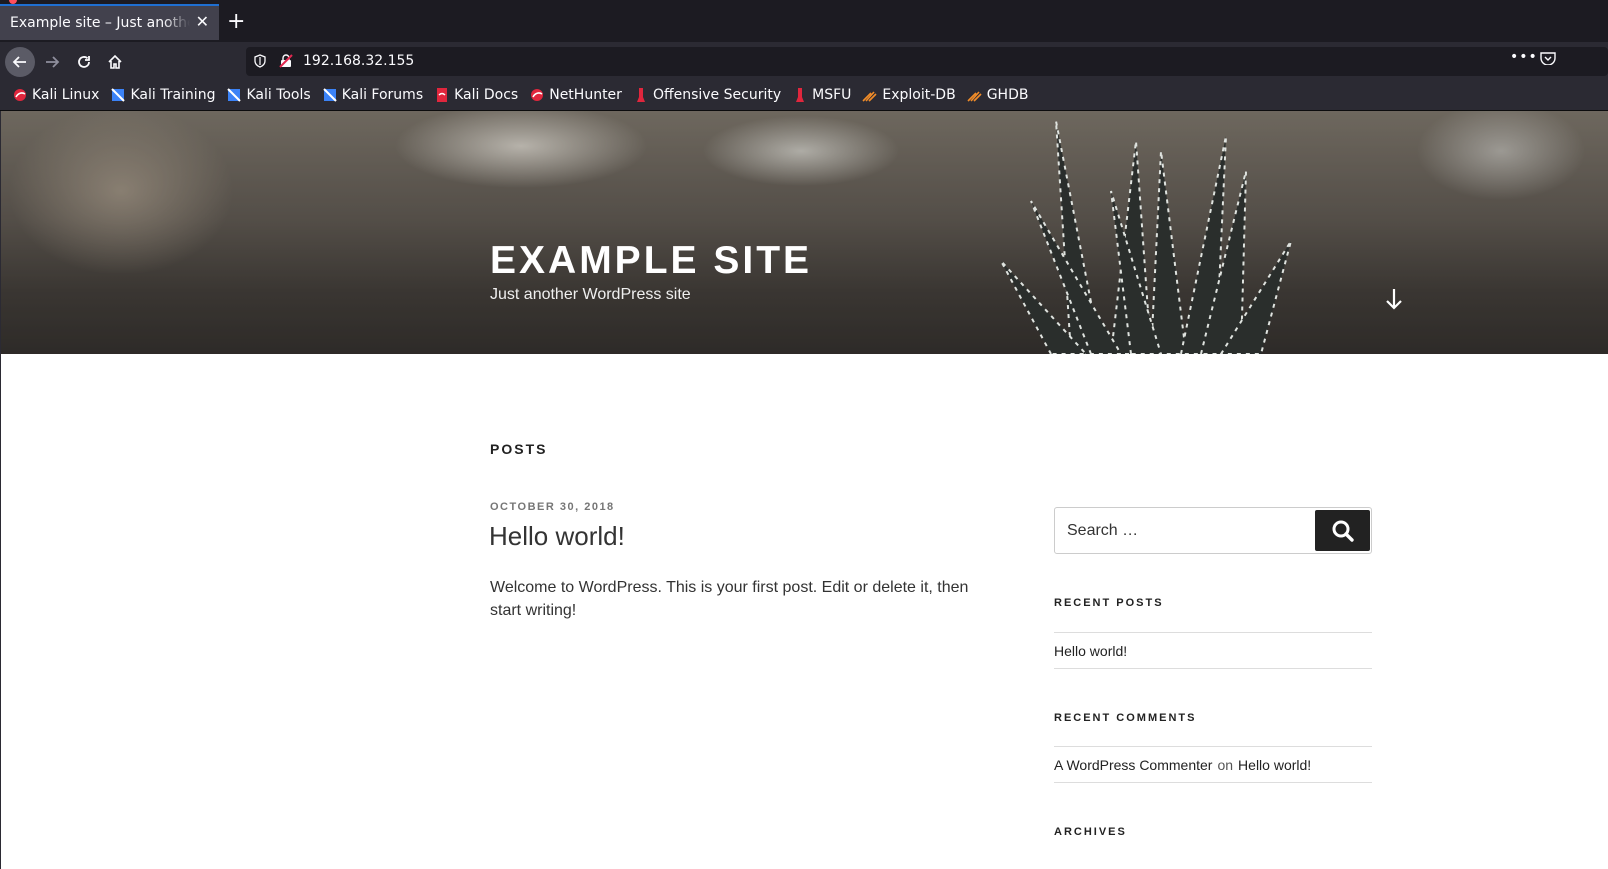  I want to click on bookmark-msfu: MSFU, so click(821, 95).